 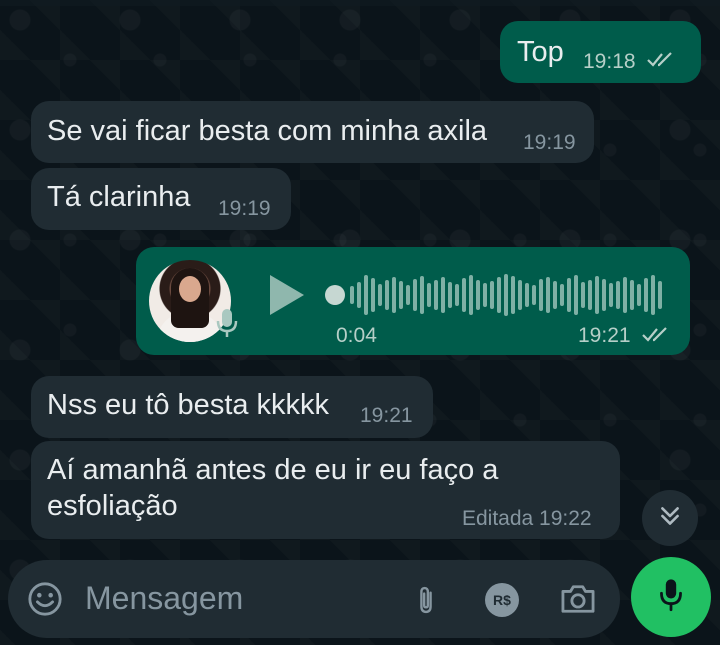 I want to click on payment-label: R$, so click(x=502, y=600).